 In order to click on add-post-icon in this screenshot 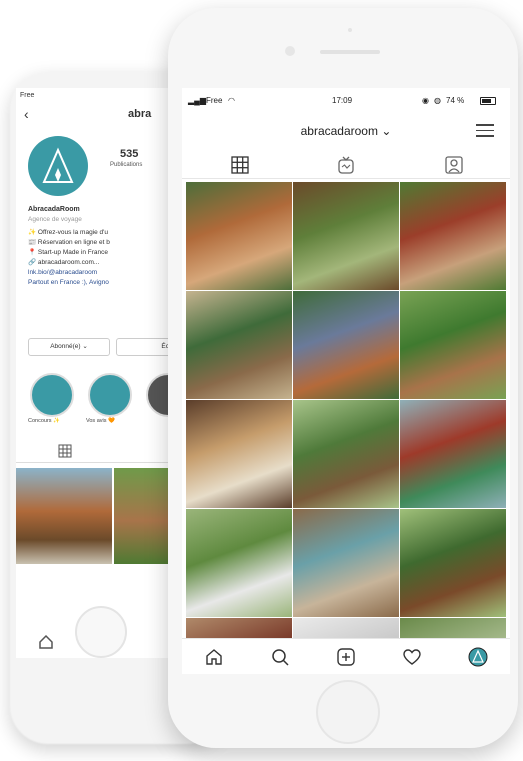, I will do `click(346, 657)`.